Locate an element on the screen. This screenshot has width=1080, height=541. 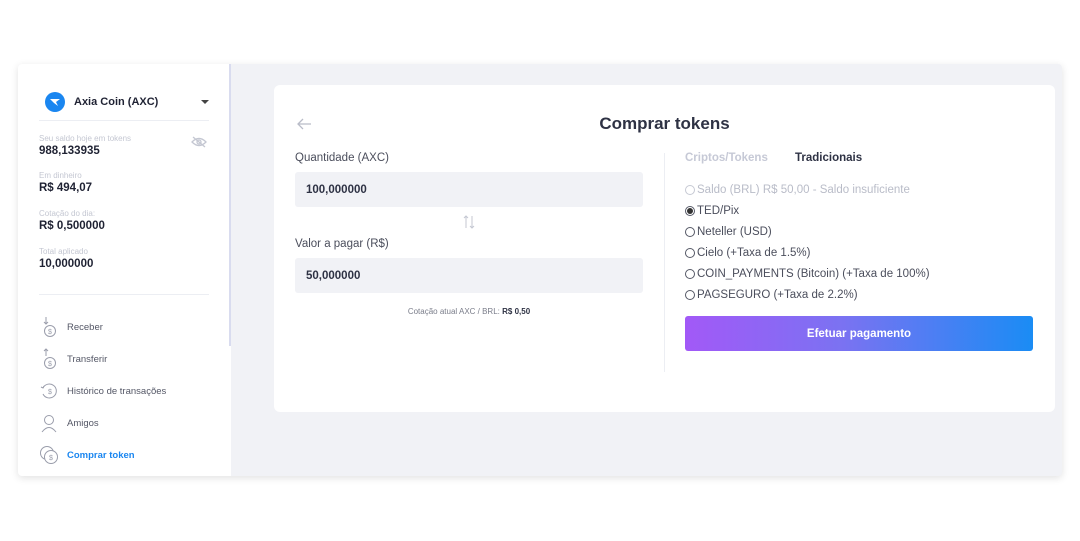
payment-option-label: Cielo (+Taxa de 1.5%) is located at coordinates (754, 253).